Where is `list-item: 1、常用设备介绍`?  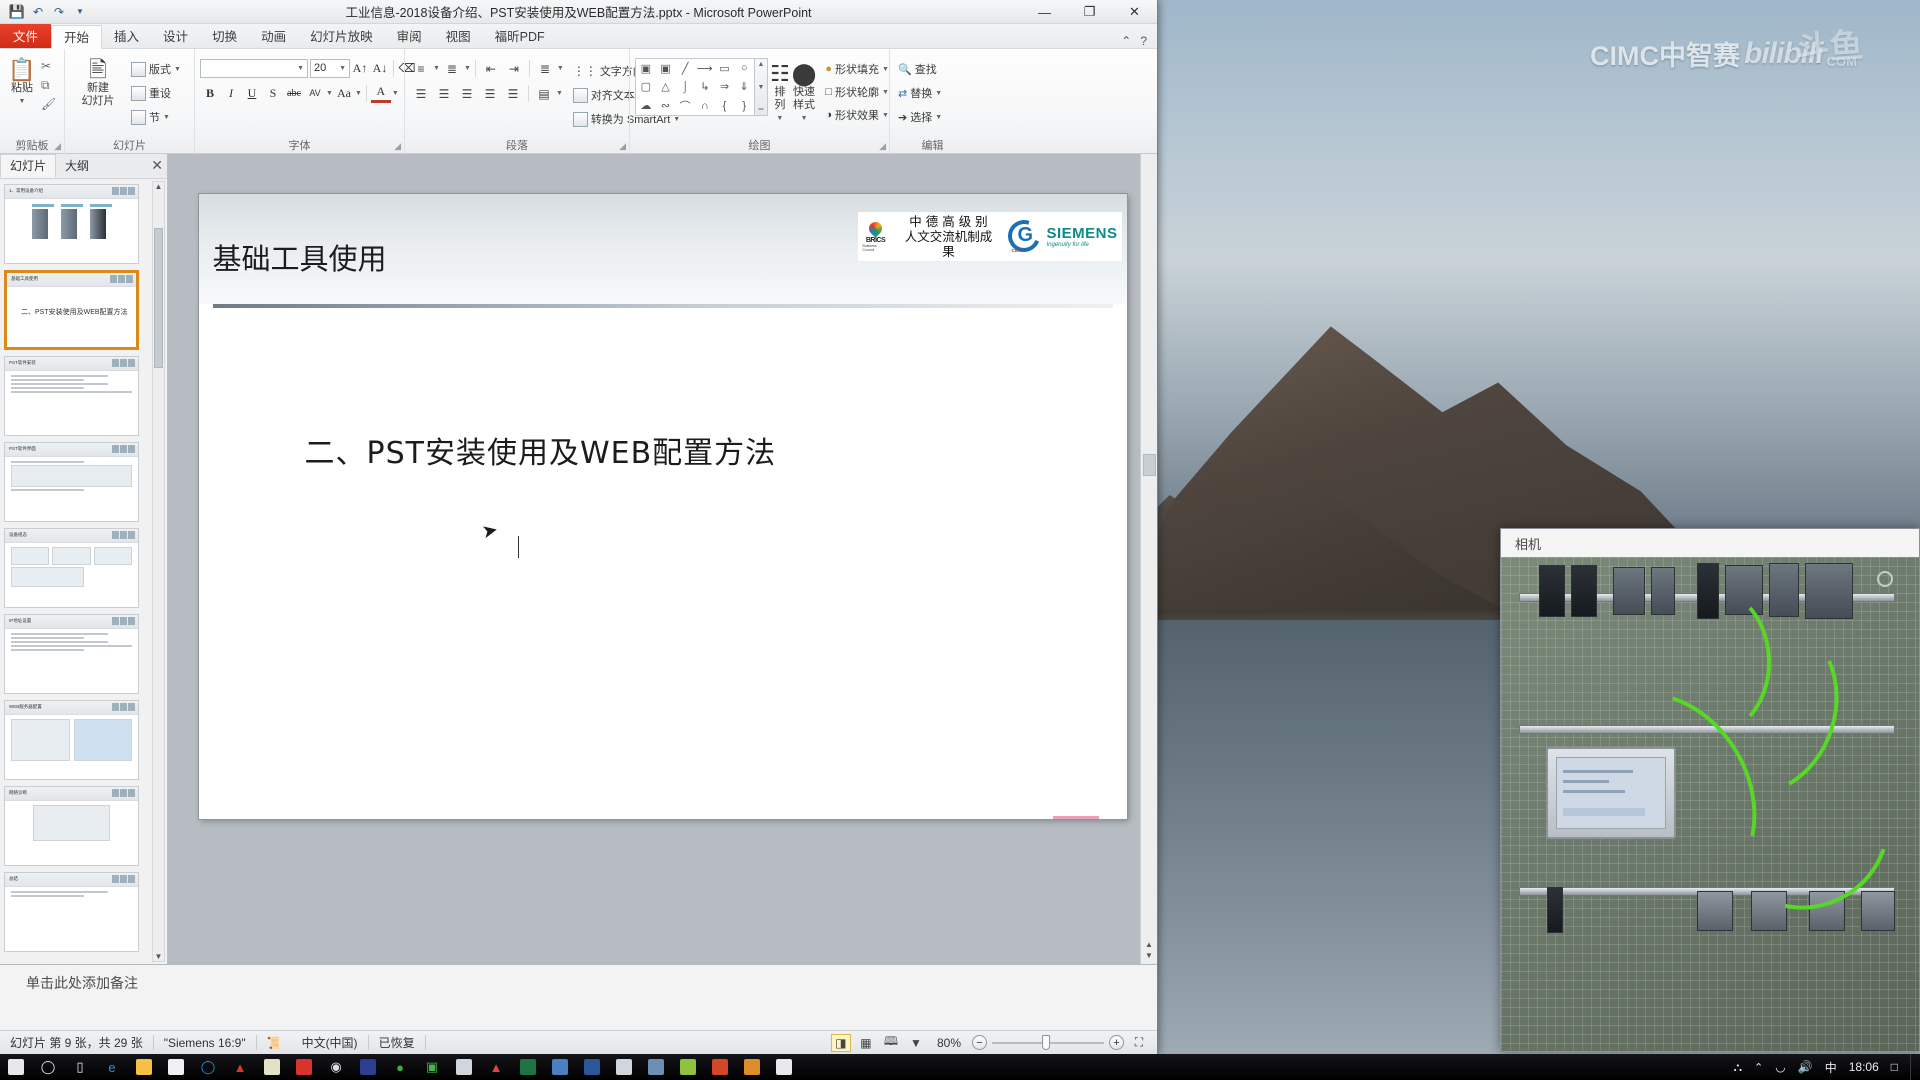 list-item: 1、常用设备介绍 is located at coordinates (71, 224).